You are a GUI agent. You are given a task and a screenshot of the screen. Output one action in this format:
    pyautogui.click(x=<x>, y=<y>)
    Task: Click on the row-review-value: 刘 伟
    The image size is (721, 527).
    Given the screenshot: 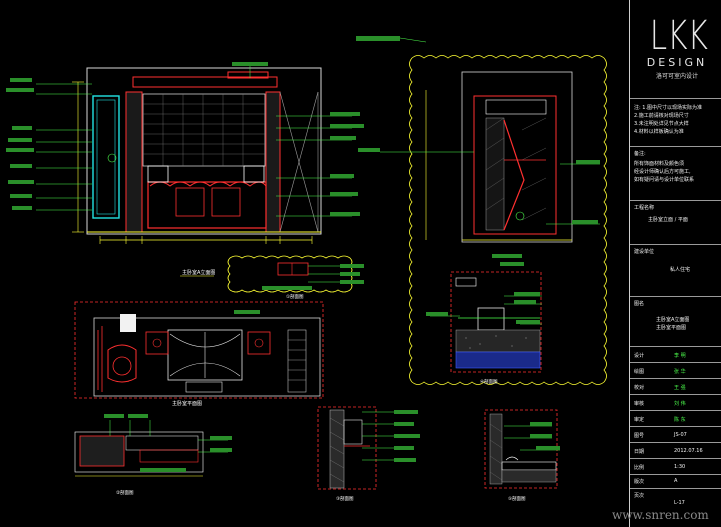 What is the action you would take?
    pyautogui.click(x=680, y=404)
    